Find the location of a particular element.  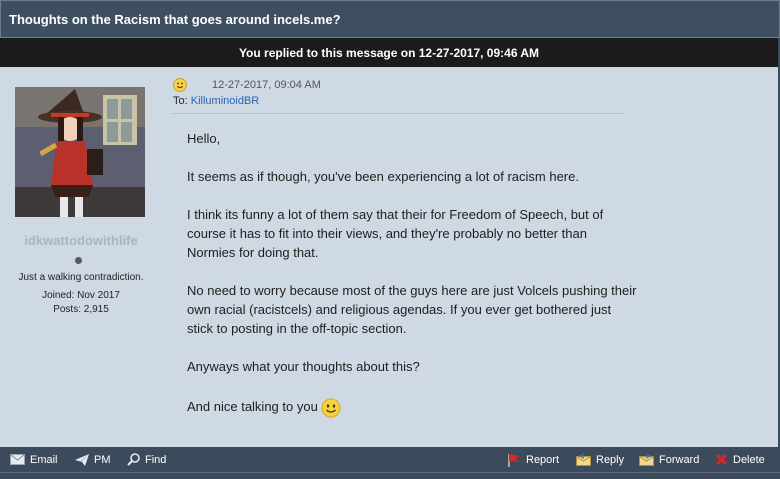

join-date: Joined: Nov 2017 is located at coordinates (81, 295).